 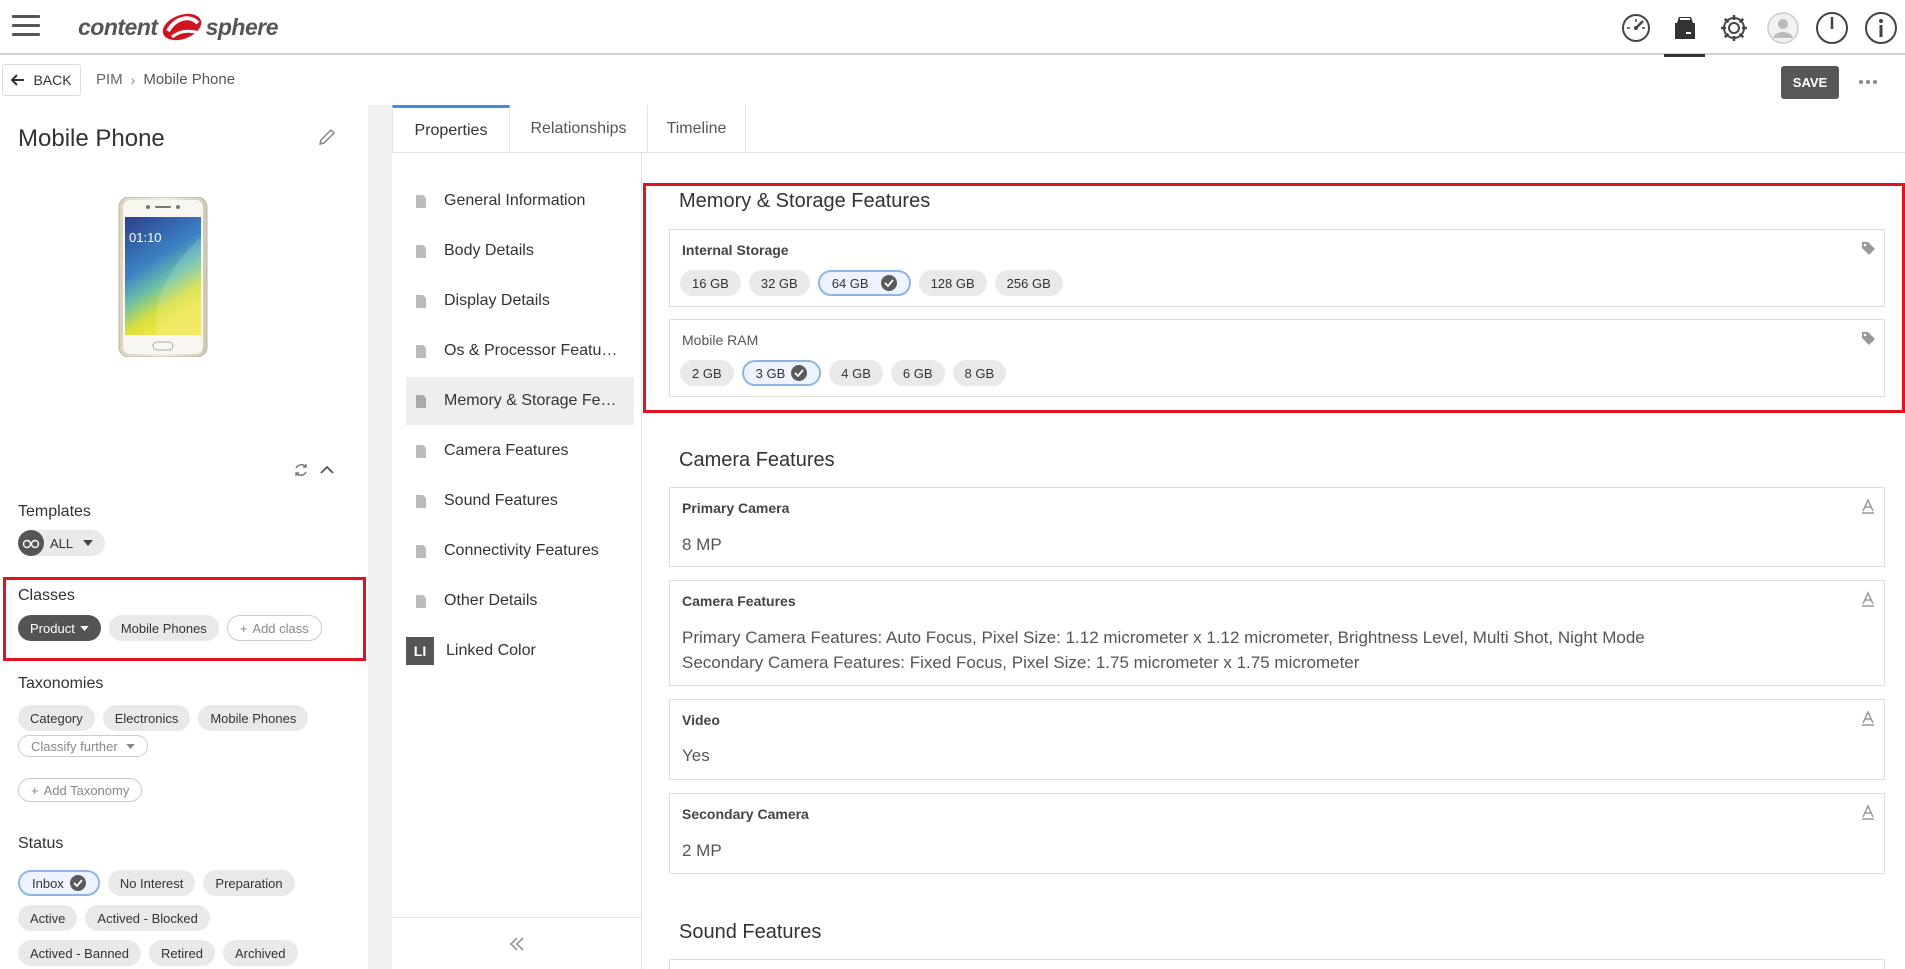 What do you see at coordinates (856, 373) in the screenshot?
I see `ram-option-4gb: 4 GB` at bounding box center [856, 373].